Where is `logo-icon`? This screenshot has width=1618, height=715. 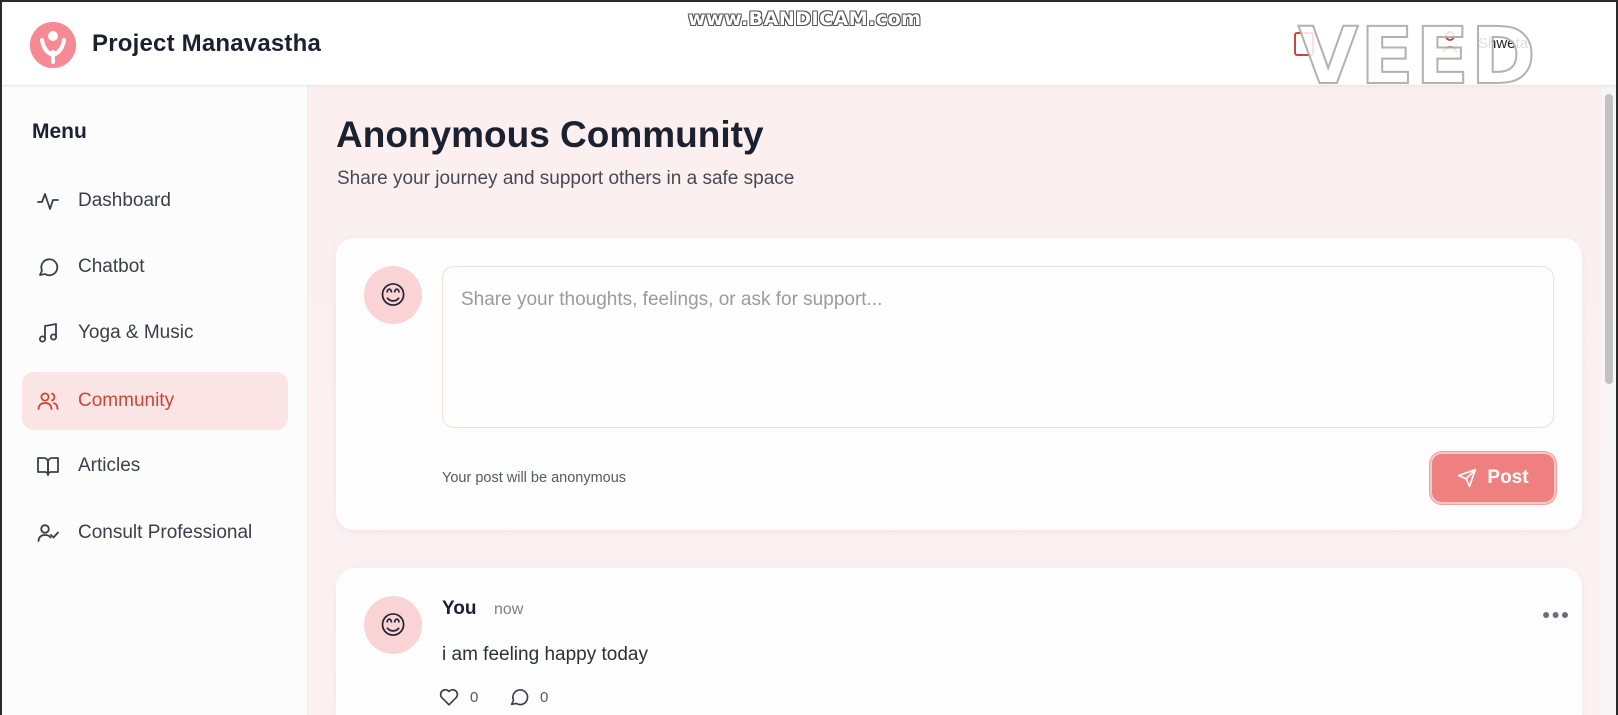
logo-icon is located at coordinates (53, 45).